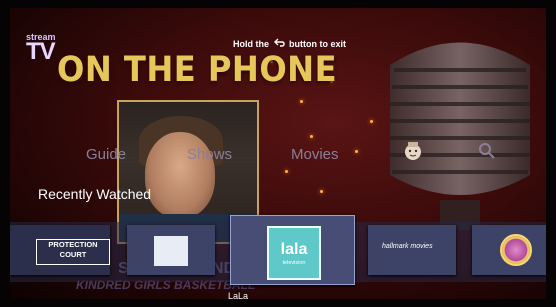 The image size is (556, 307). I want to click on pc-line-1: PROTECTION, so click(73, 244).